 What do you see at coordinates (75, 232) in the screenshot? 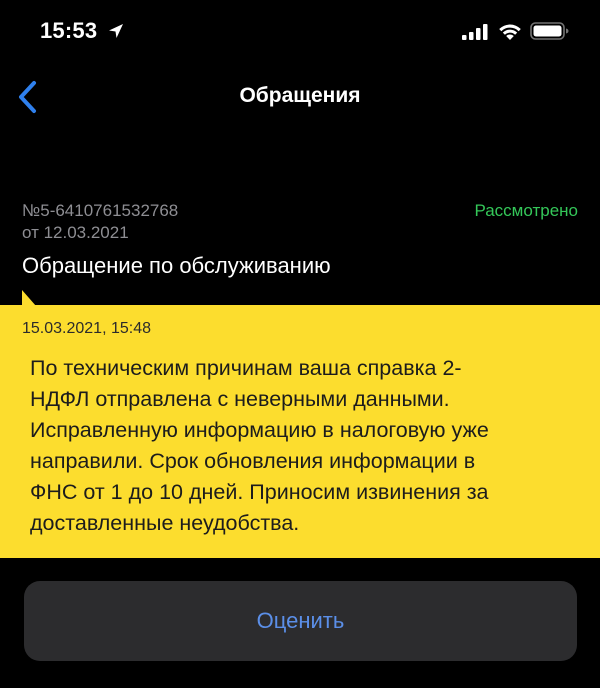
I see `ticket-date: от 12.03.2021` at bounding box center [75, 232].